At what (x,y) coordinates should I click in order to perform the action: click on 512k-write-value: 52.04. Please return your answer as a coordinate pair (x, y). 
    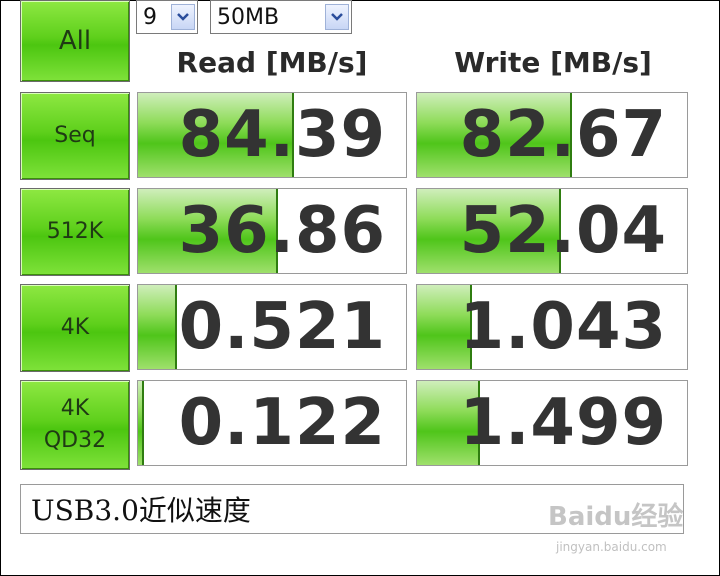
    Looking at the image, I should click on (563, 231).